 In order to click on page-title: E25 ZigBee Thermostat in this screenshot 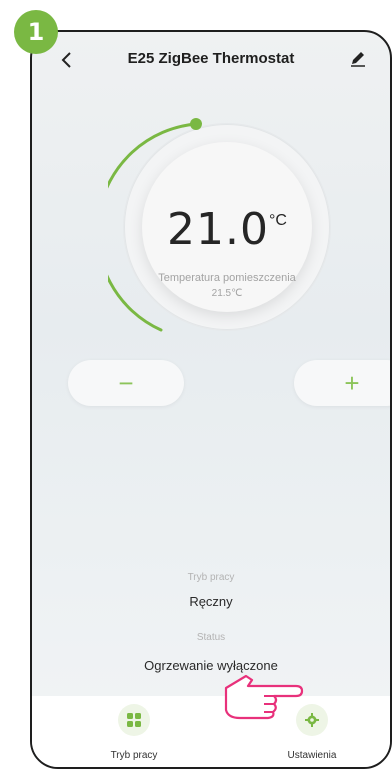, I will do `click(211, 58)`.